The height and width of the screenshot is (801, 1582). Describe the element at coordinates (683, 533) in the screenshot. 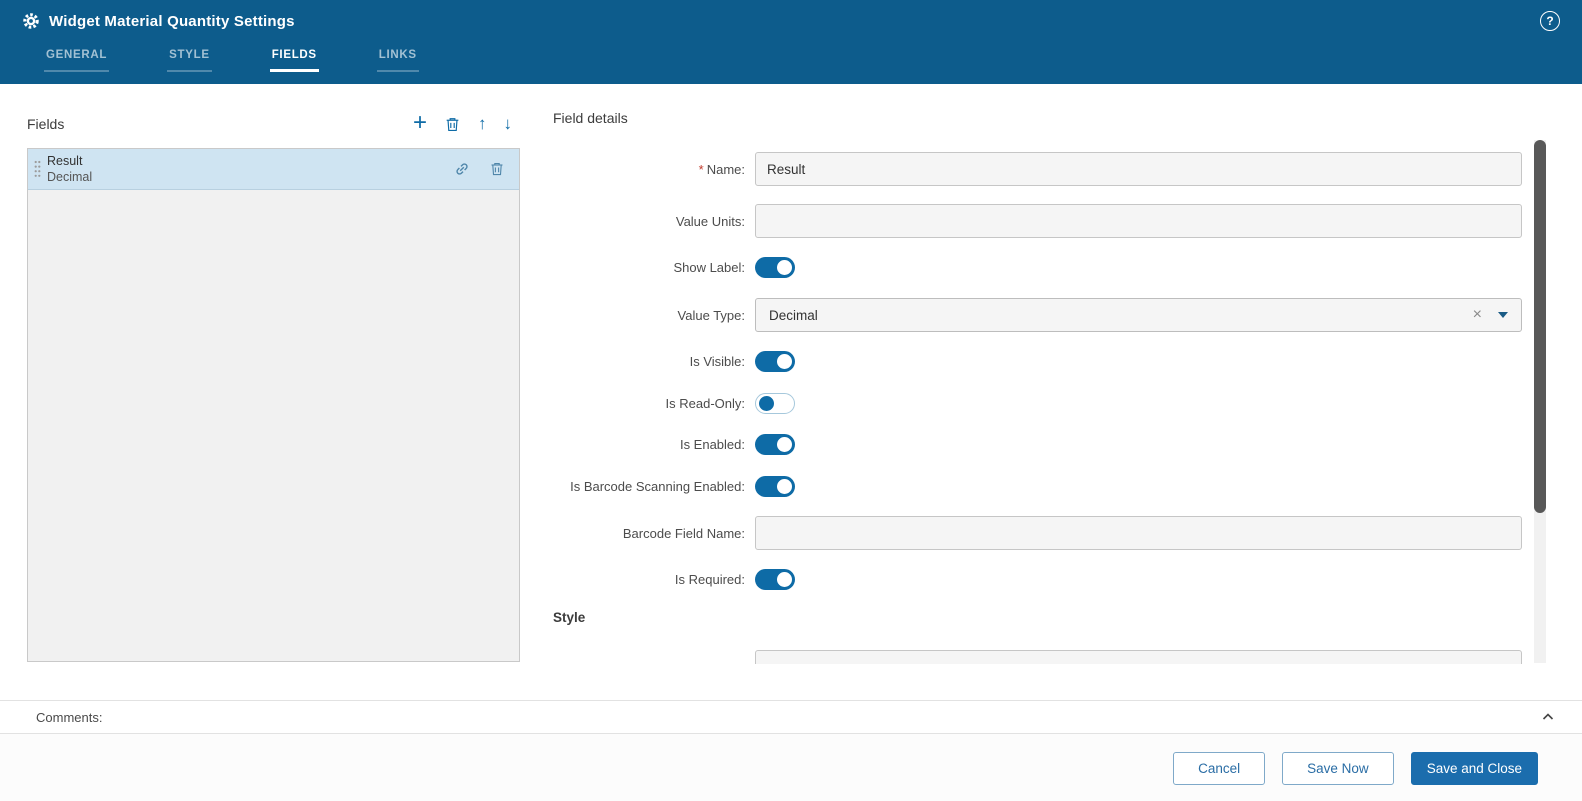

I see `barcode-field-name-label: Barcode Field Name:` at that location.